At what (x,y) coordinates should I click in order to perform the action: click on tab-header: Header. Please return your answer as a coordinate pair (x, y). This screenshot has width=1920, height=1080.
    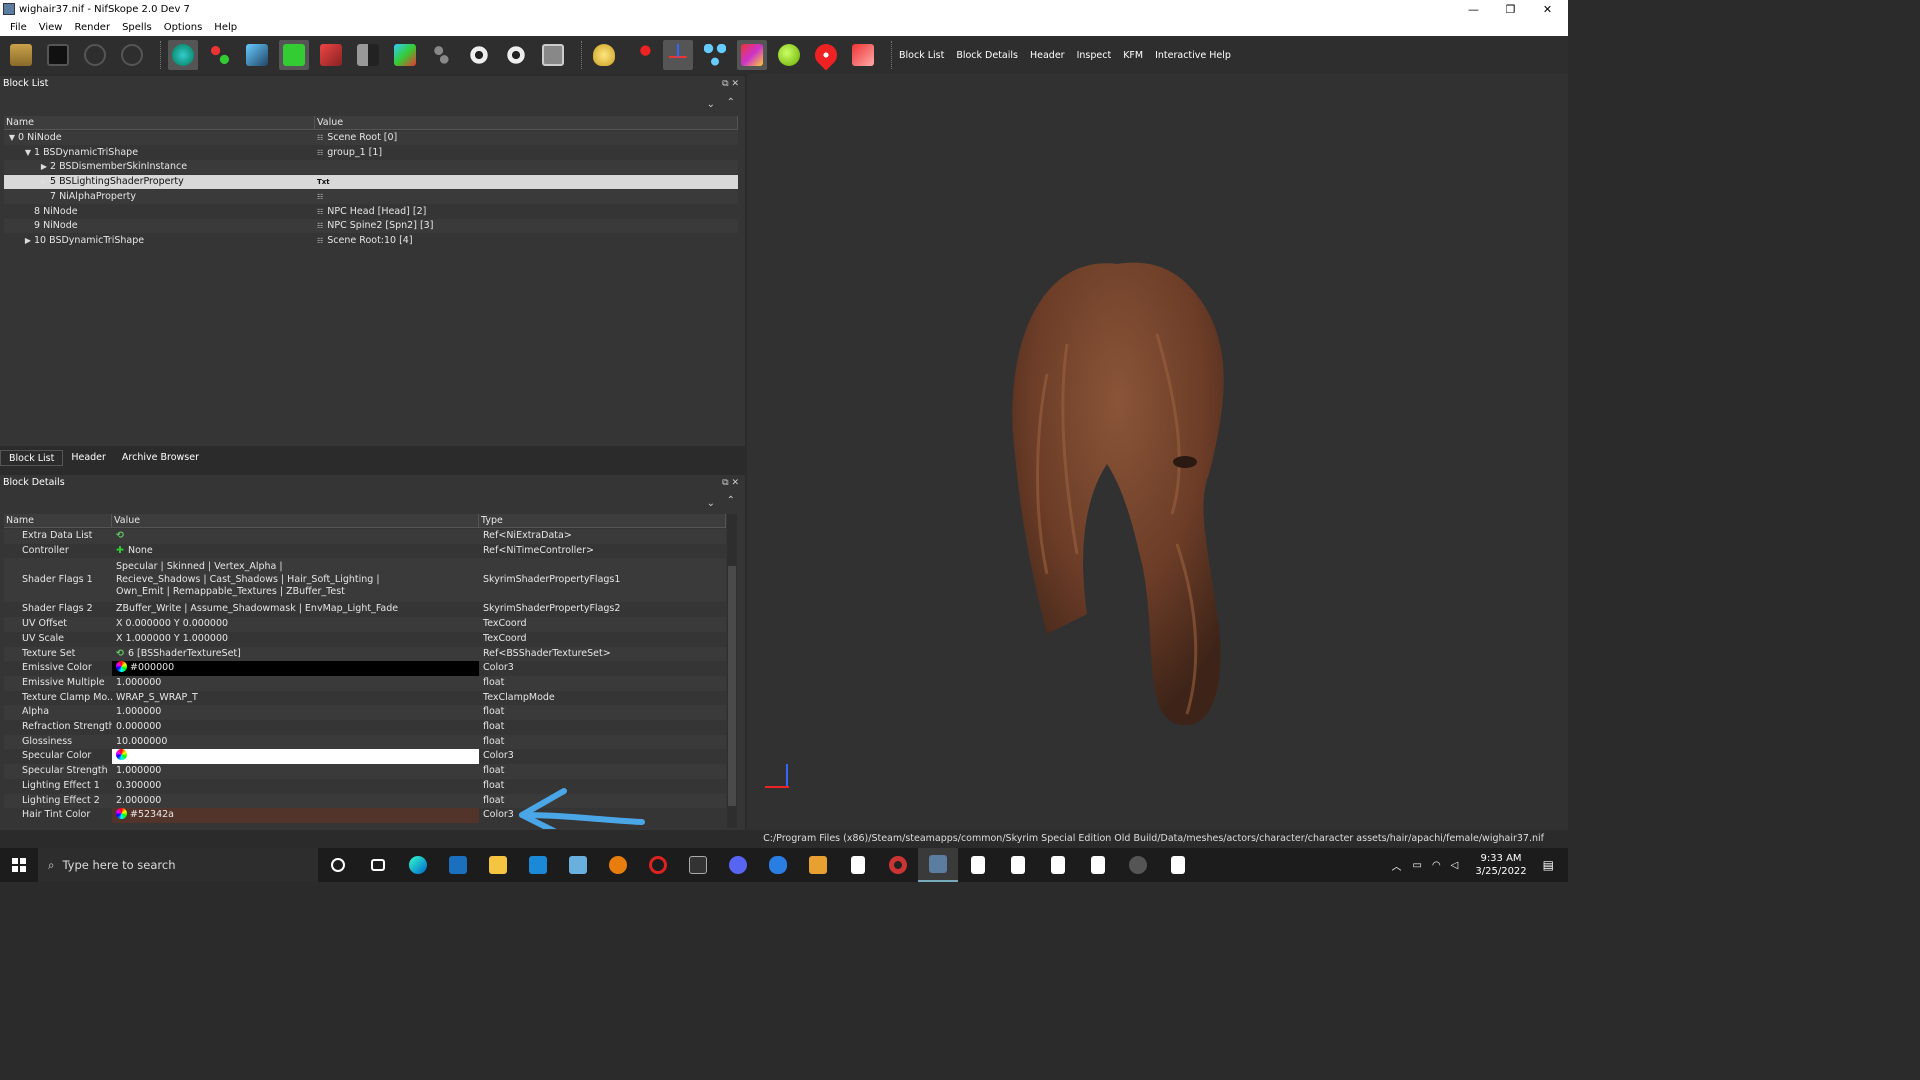
    Looking at the image, I should click on (88, 458).